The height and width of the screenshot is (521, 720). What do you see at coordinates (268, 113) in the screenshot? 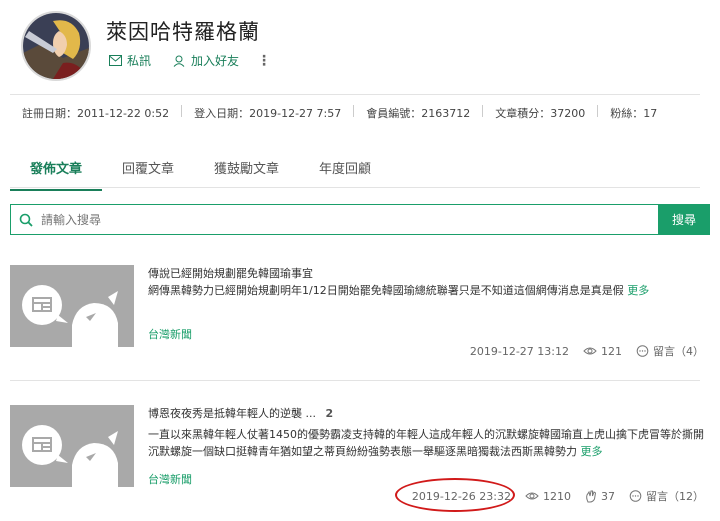
I see `stat-login-date: 登入日期：2019-12-27 7:57` at bounding box center [268, 113].